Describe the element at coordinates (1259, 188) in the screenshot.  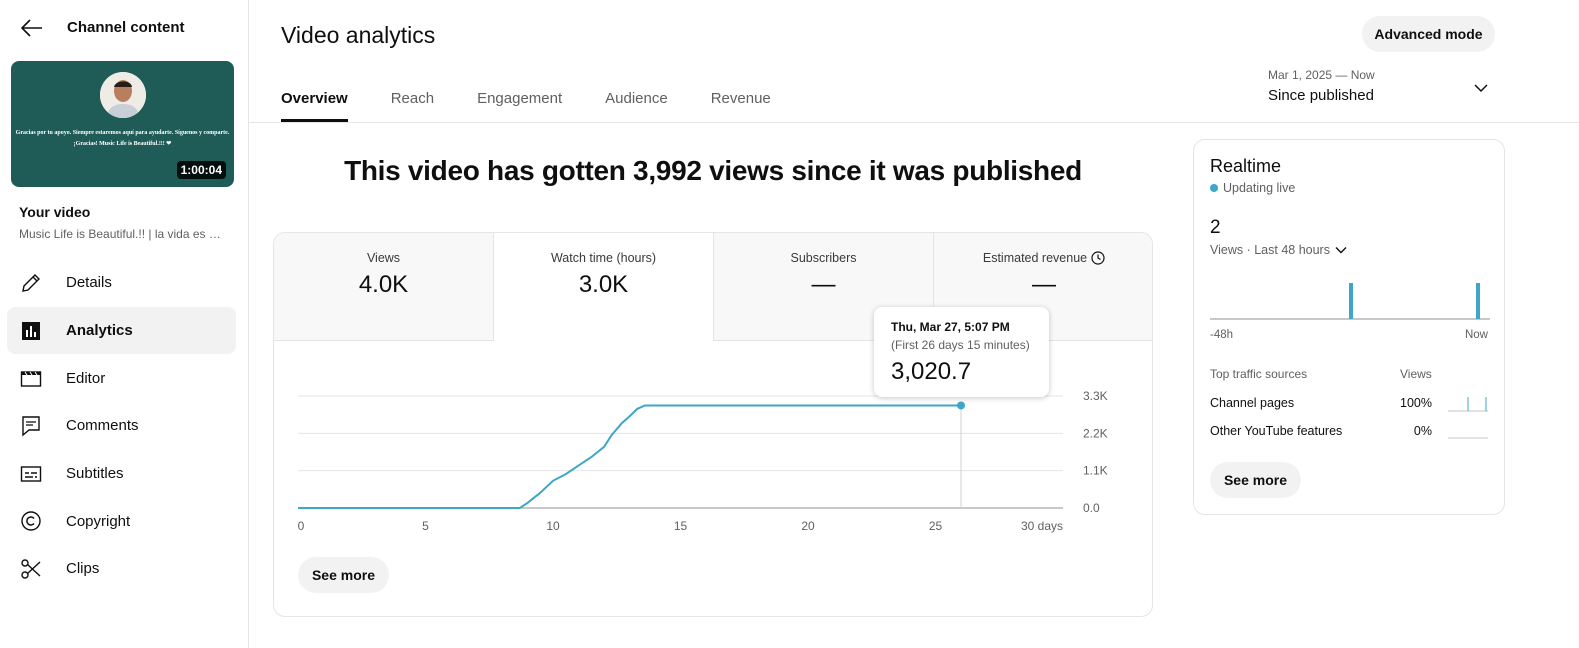
I see `realtime-status-text: Updating live` at that location.